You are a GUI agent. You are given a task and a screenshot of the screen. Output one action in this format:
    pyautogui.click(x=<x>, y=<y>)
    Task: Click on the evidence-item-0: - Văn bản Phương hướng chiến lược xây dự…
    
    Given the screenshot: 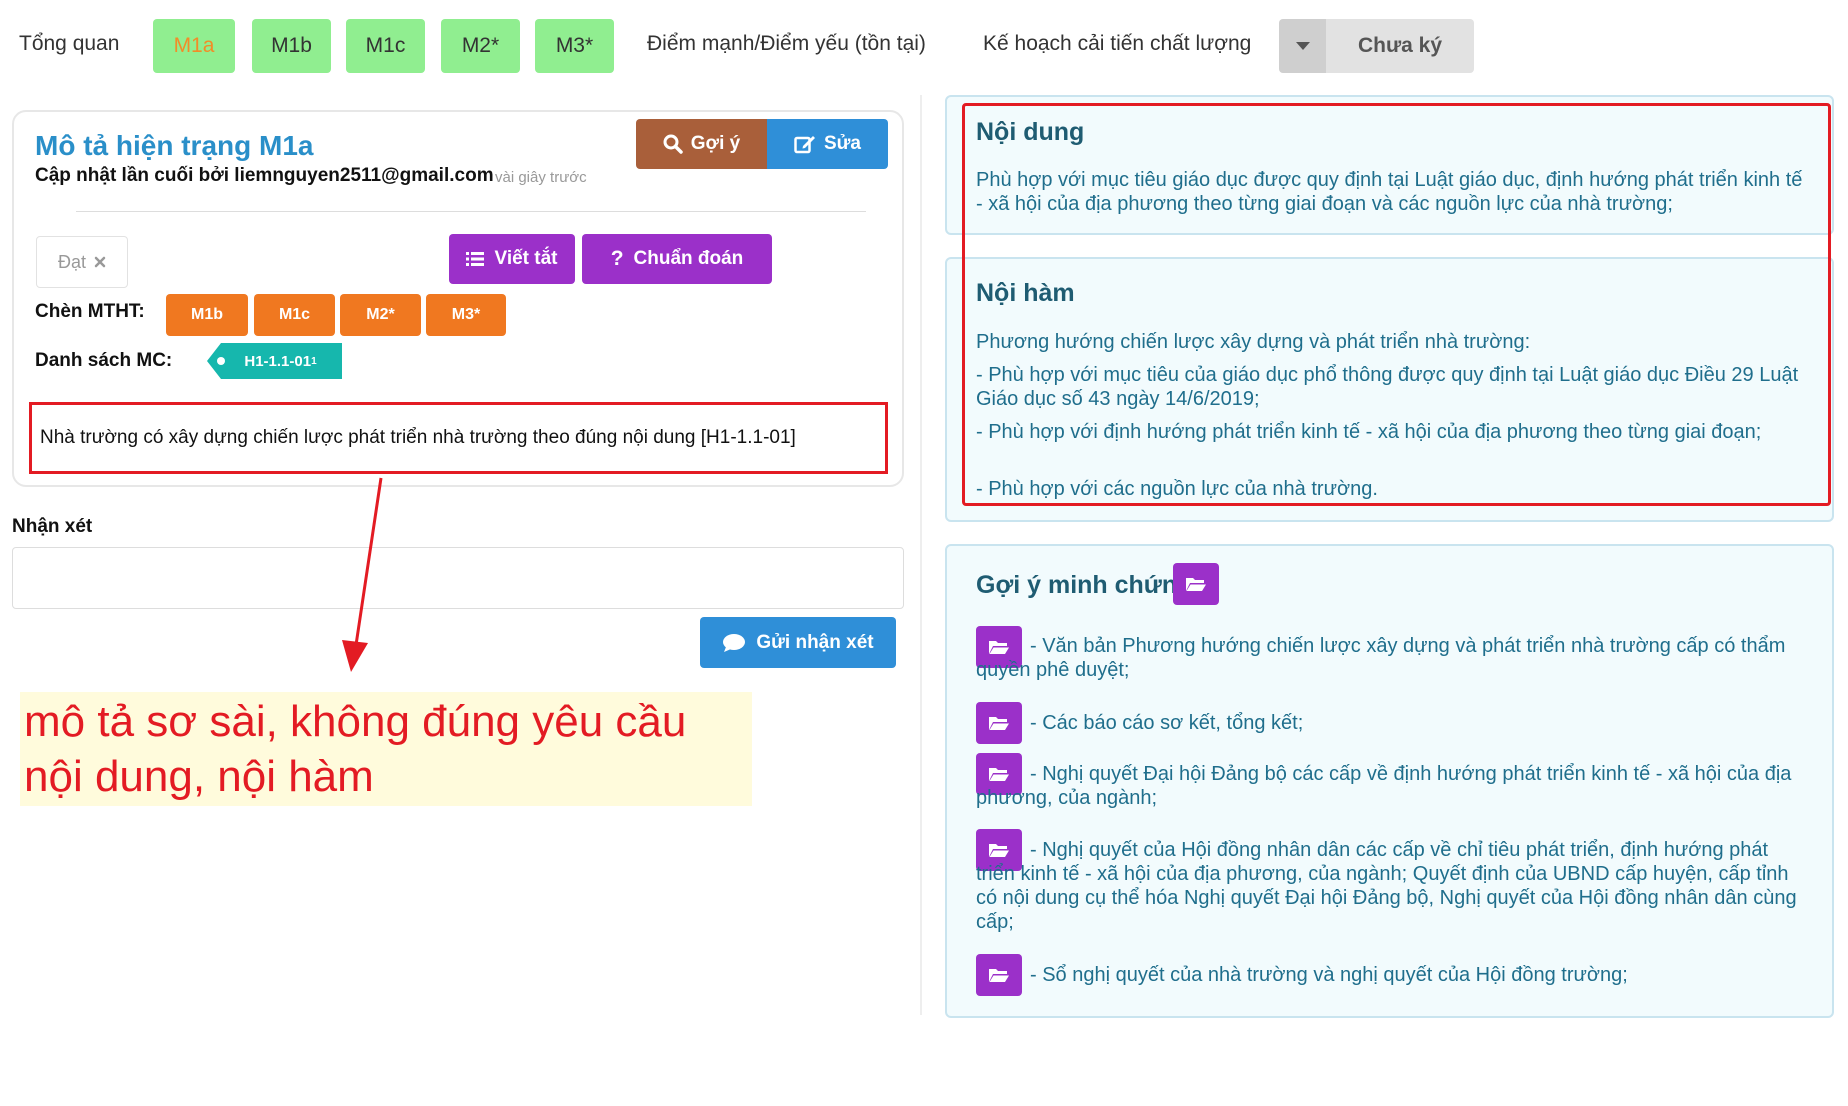 What is the action you would take?
    pyautogui.click(x=1381, y=658)
    